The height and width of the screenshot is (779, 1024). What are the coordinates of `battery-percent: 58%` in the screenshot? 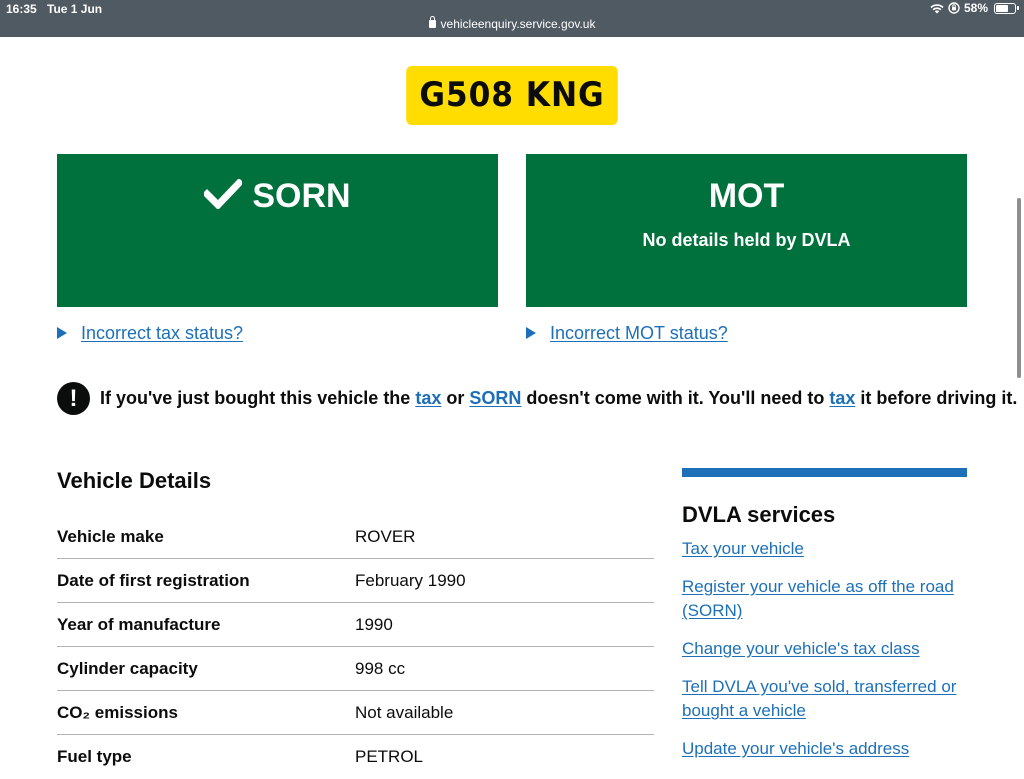 It's located at (975, 8).